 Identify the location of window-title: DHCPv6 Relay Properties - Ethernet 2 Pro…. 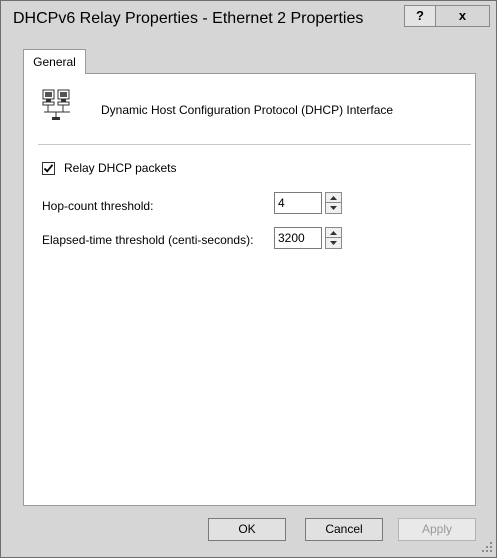
(188, 18).